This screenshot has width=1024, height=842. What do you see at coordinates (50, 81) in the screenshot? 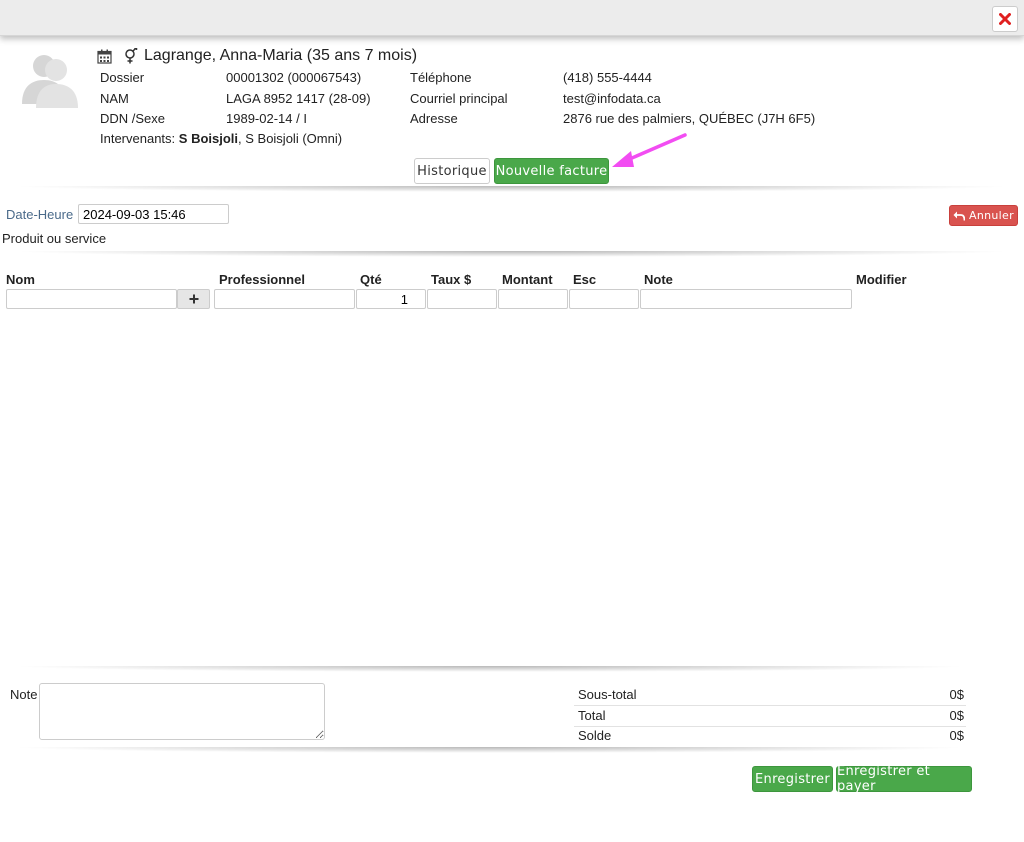
I see `avatar-icon` at bounding box center [50, 81].